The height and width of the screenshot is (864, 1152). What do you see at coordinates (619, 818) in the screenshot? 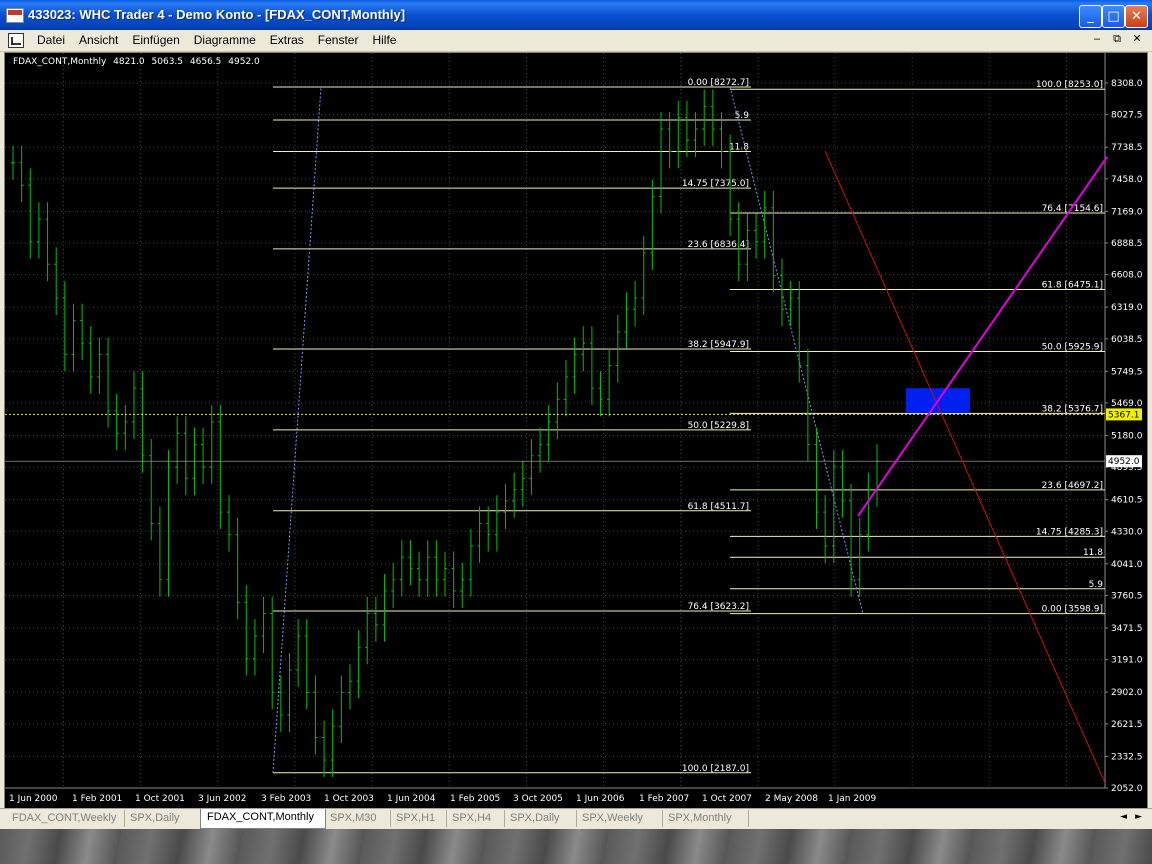
I see `tab-spx-weekly: SPX,Weekly` at bounding box center [619, 818].